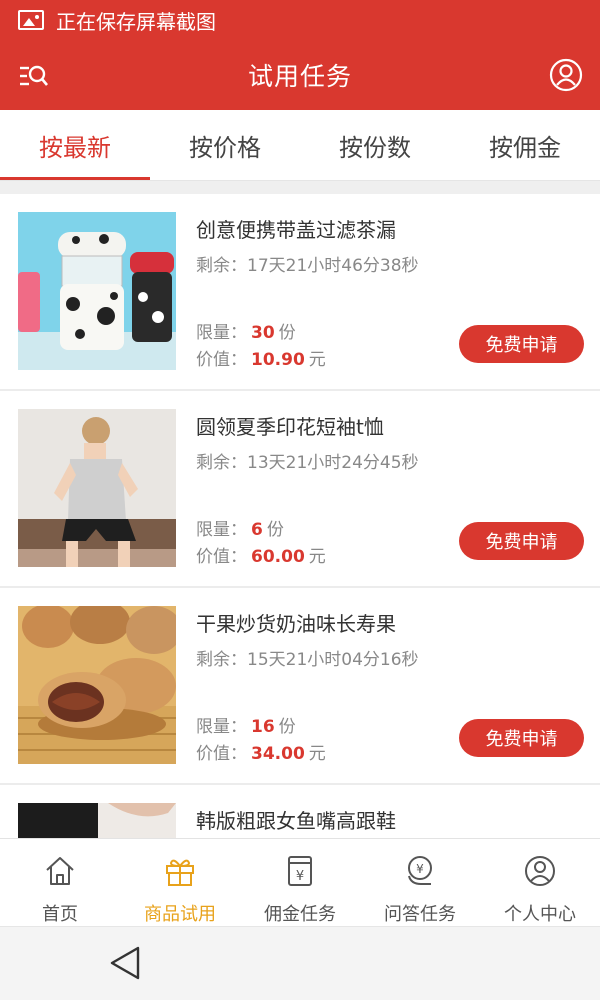 Image resolution: width=600 pixels, height=1000 pixels. What do you see at coordinates (300, 963) in the screenshot?
I see `system-nav-bar` at bounding box center [300, 963].